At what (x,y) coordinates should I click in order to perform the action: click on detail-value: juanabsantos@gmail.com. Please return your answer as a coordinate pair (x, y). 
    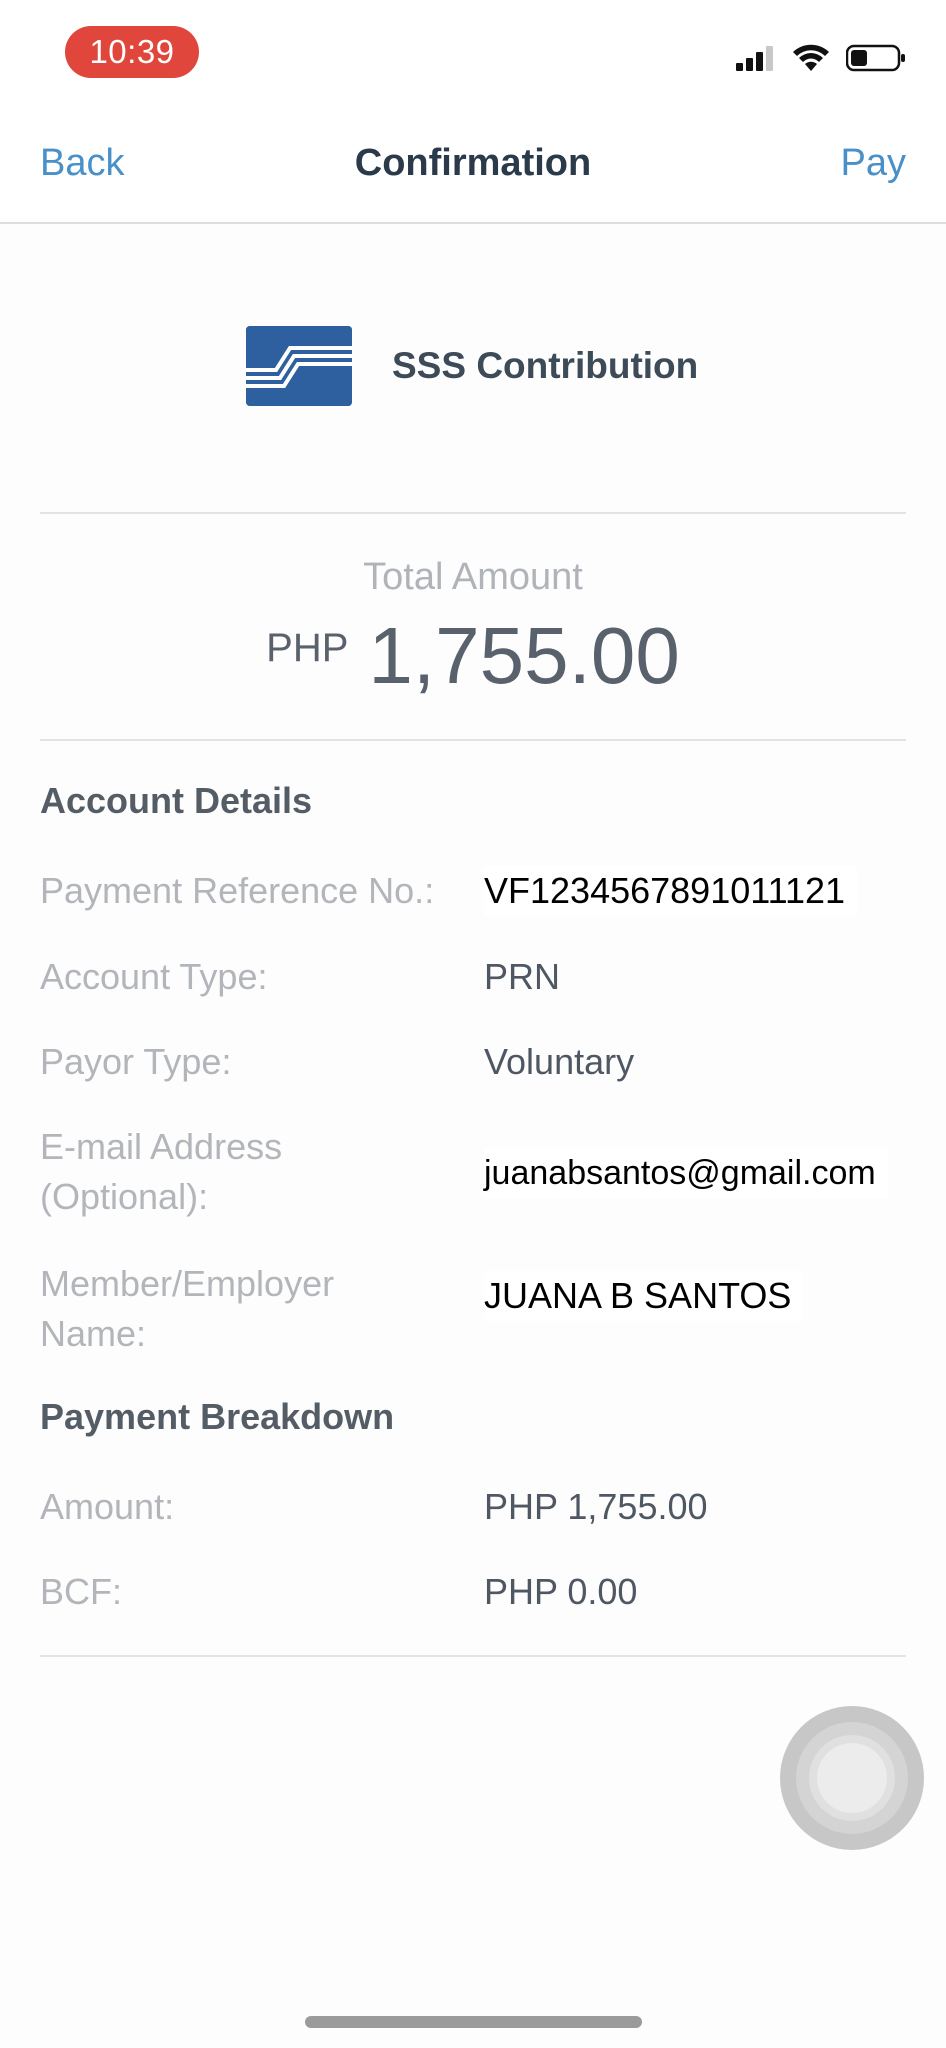
    Looking at the image, I should click on (686, 1173).